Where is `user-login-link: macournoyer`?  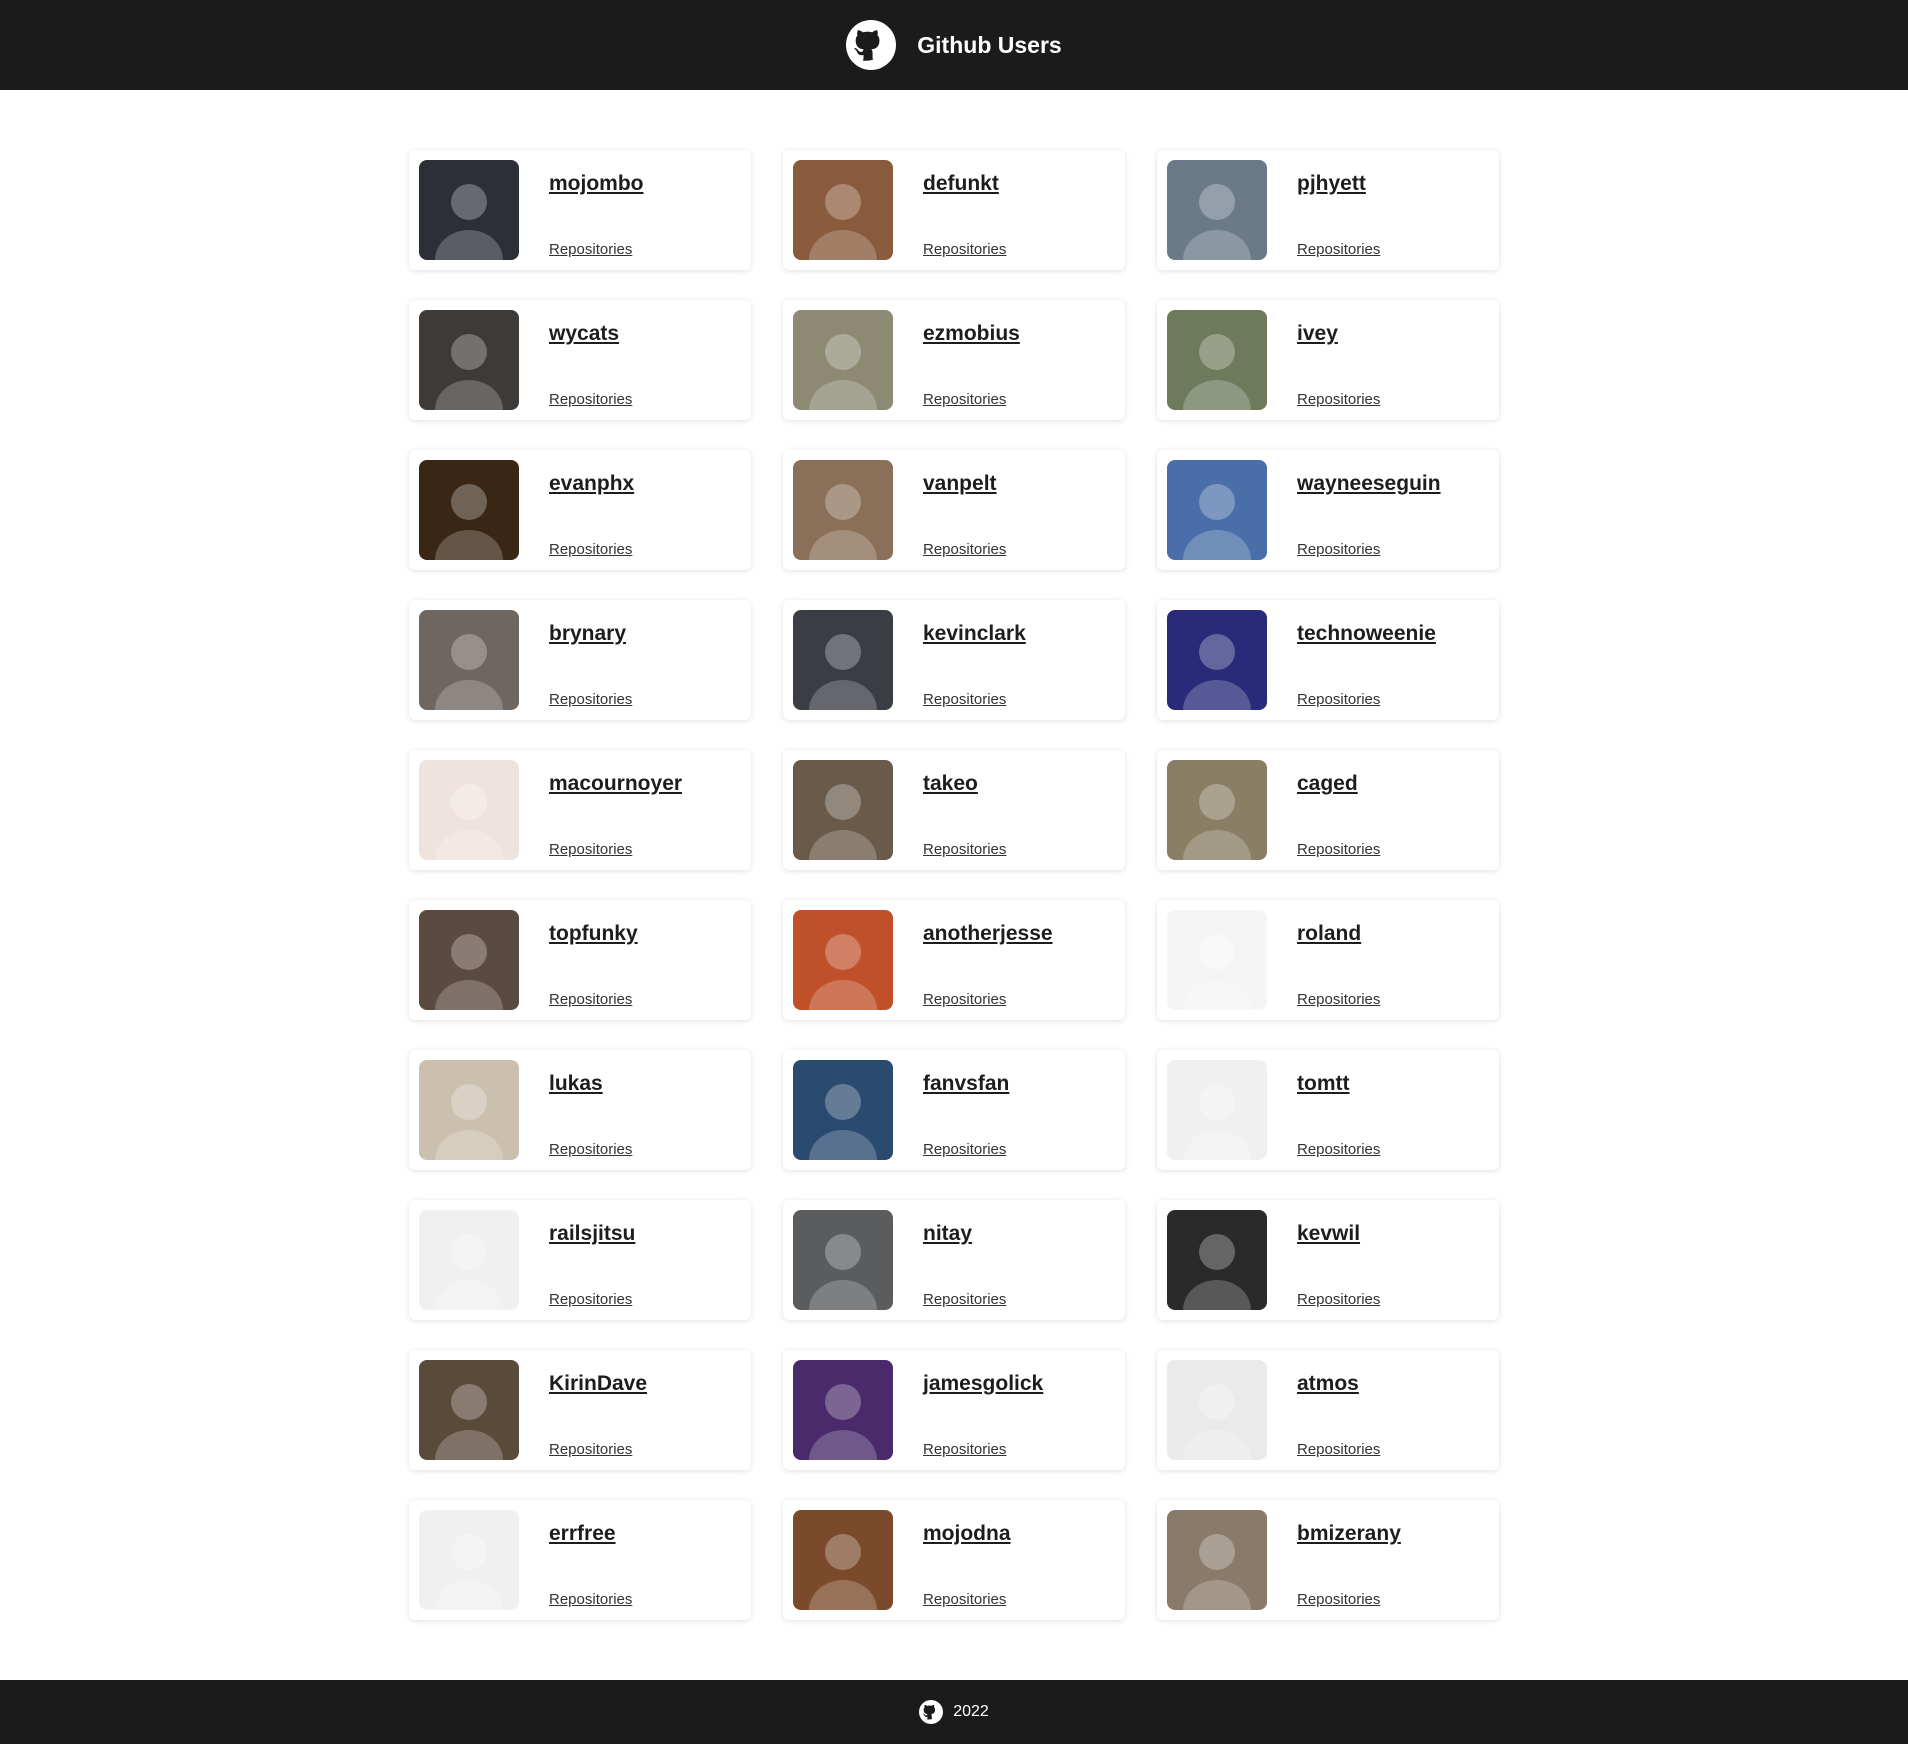
user-login-link: macournoyer is located at coordinates (615, 784).